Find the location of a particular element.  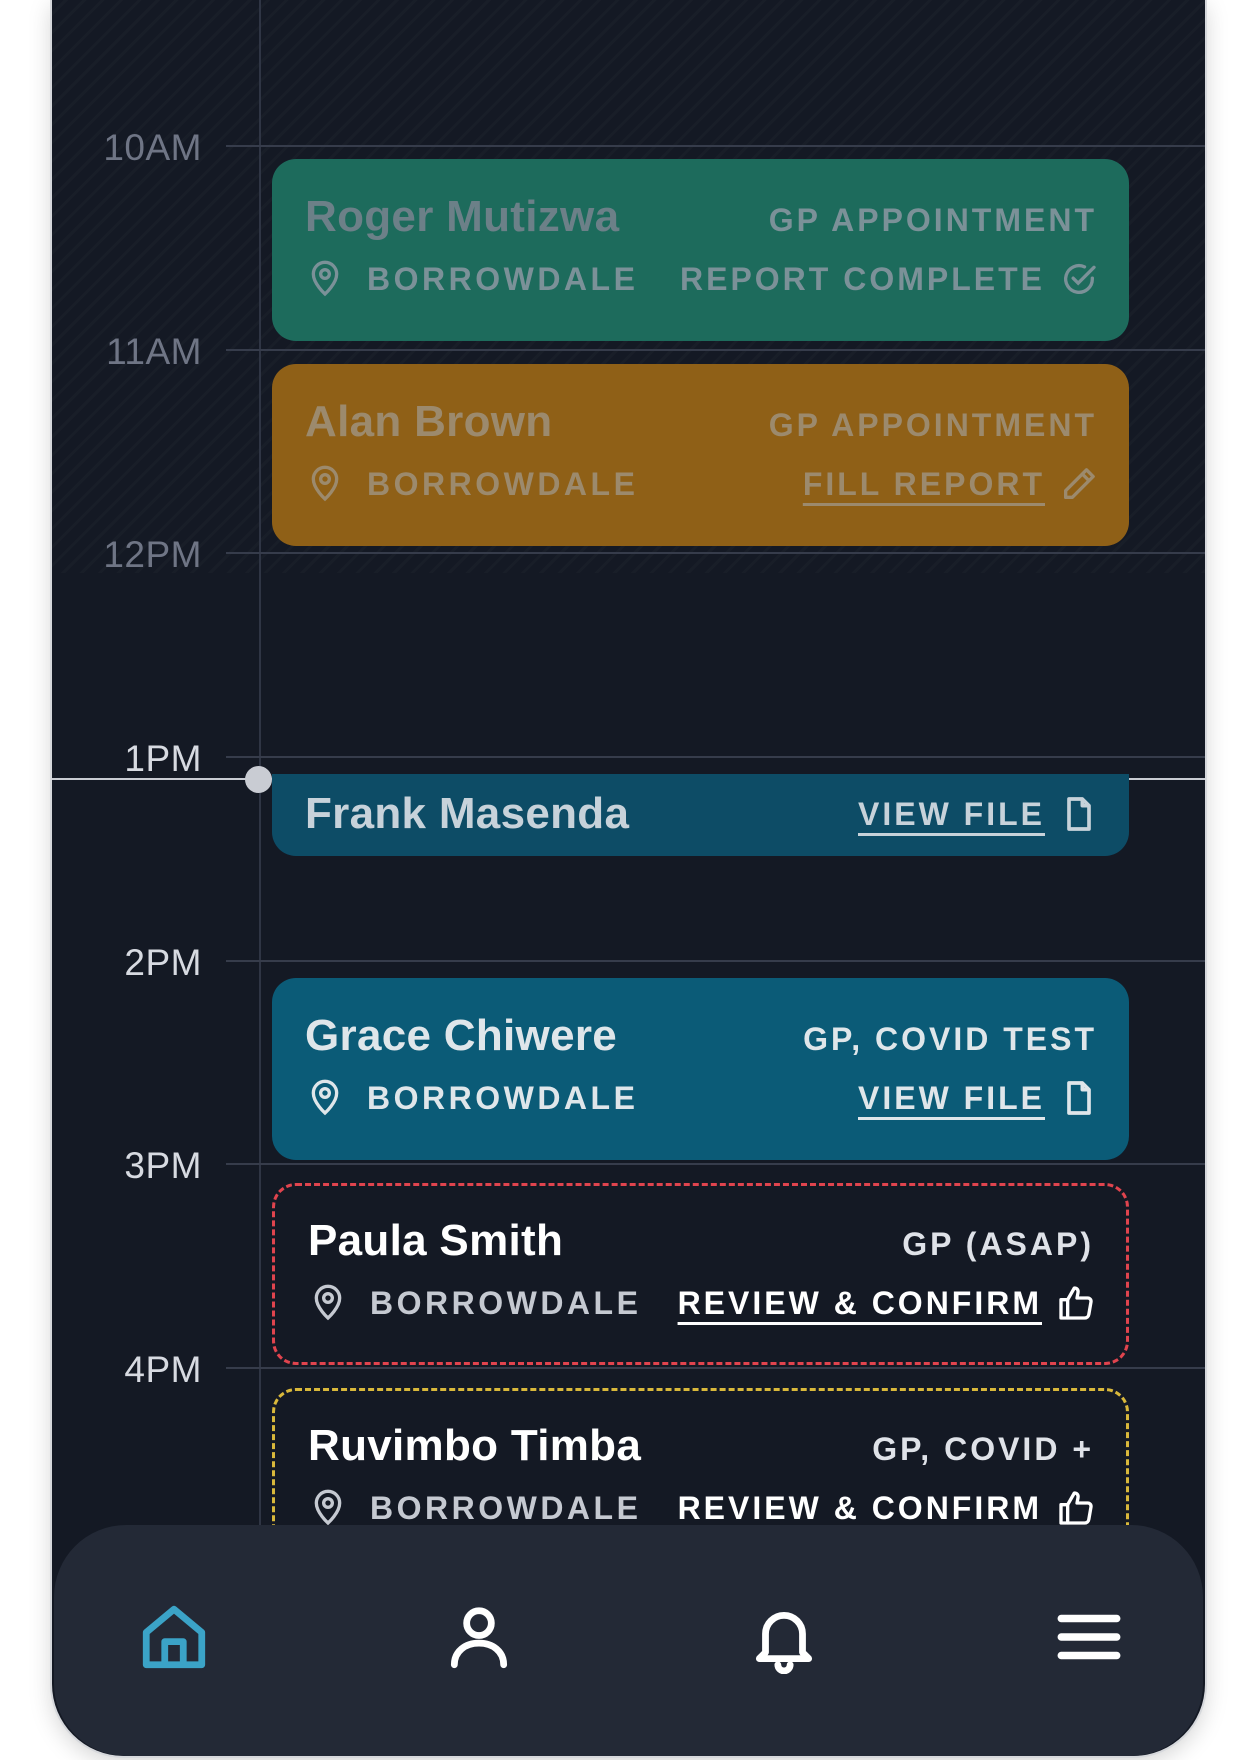

time-label: 4PM is located at coordinates (163, 1369).